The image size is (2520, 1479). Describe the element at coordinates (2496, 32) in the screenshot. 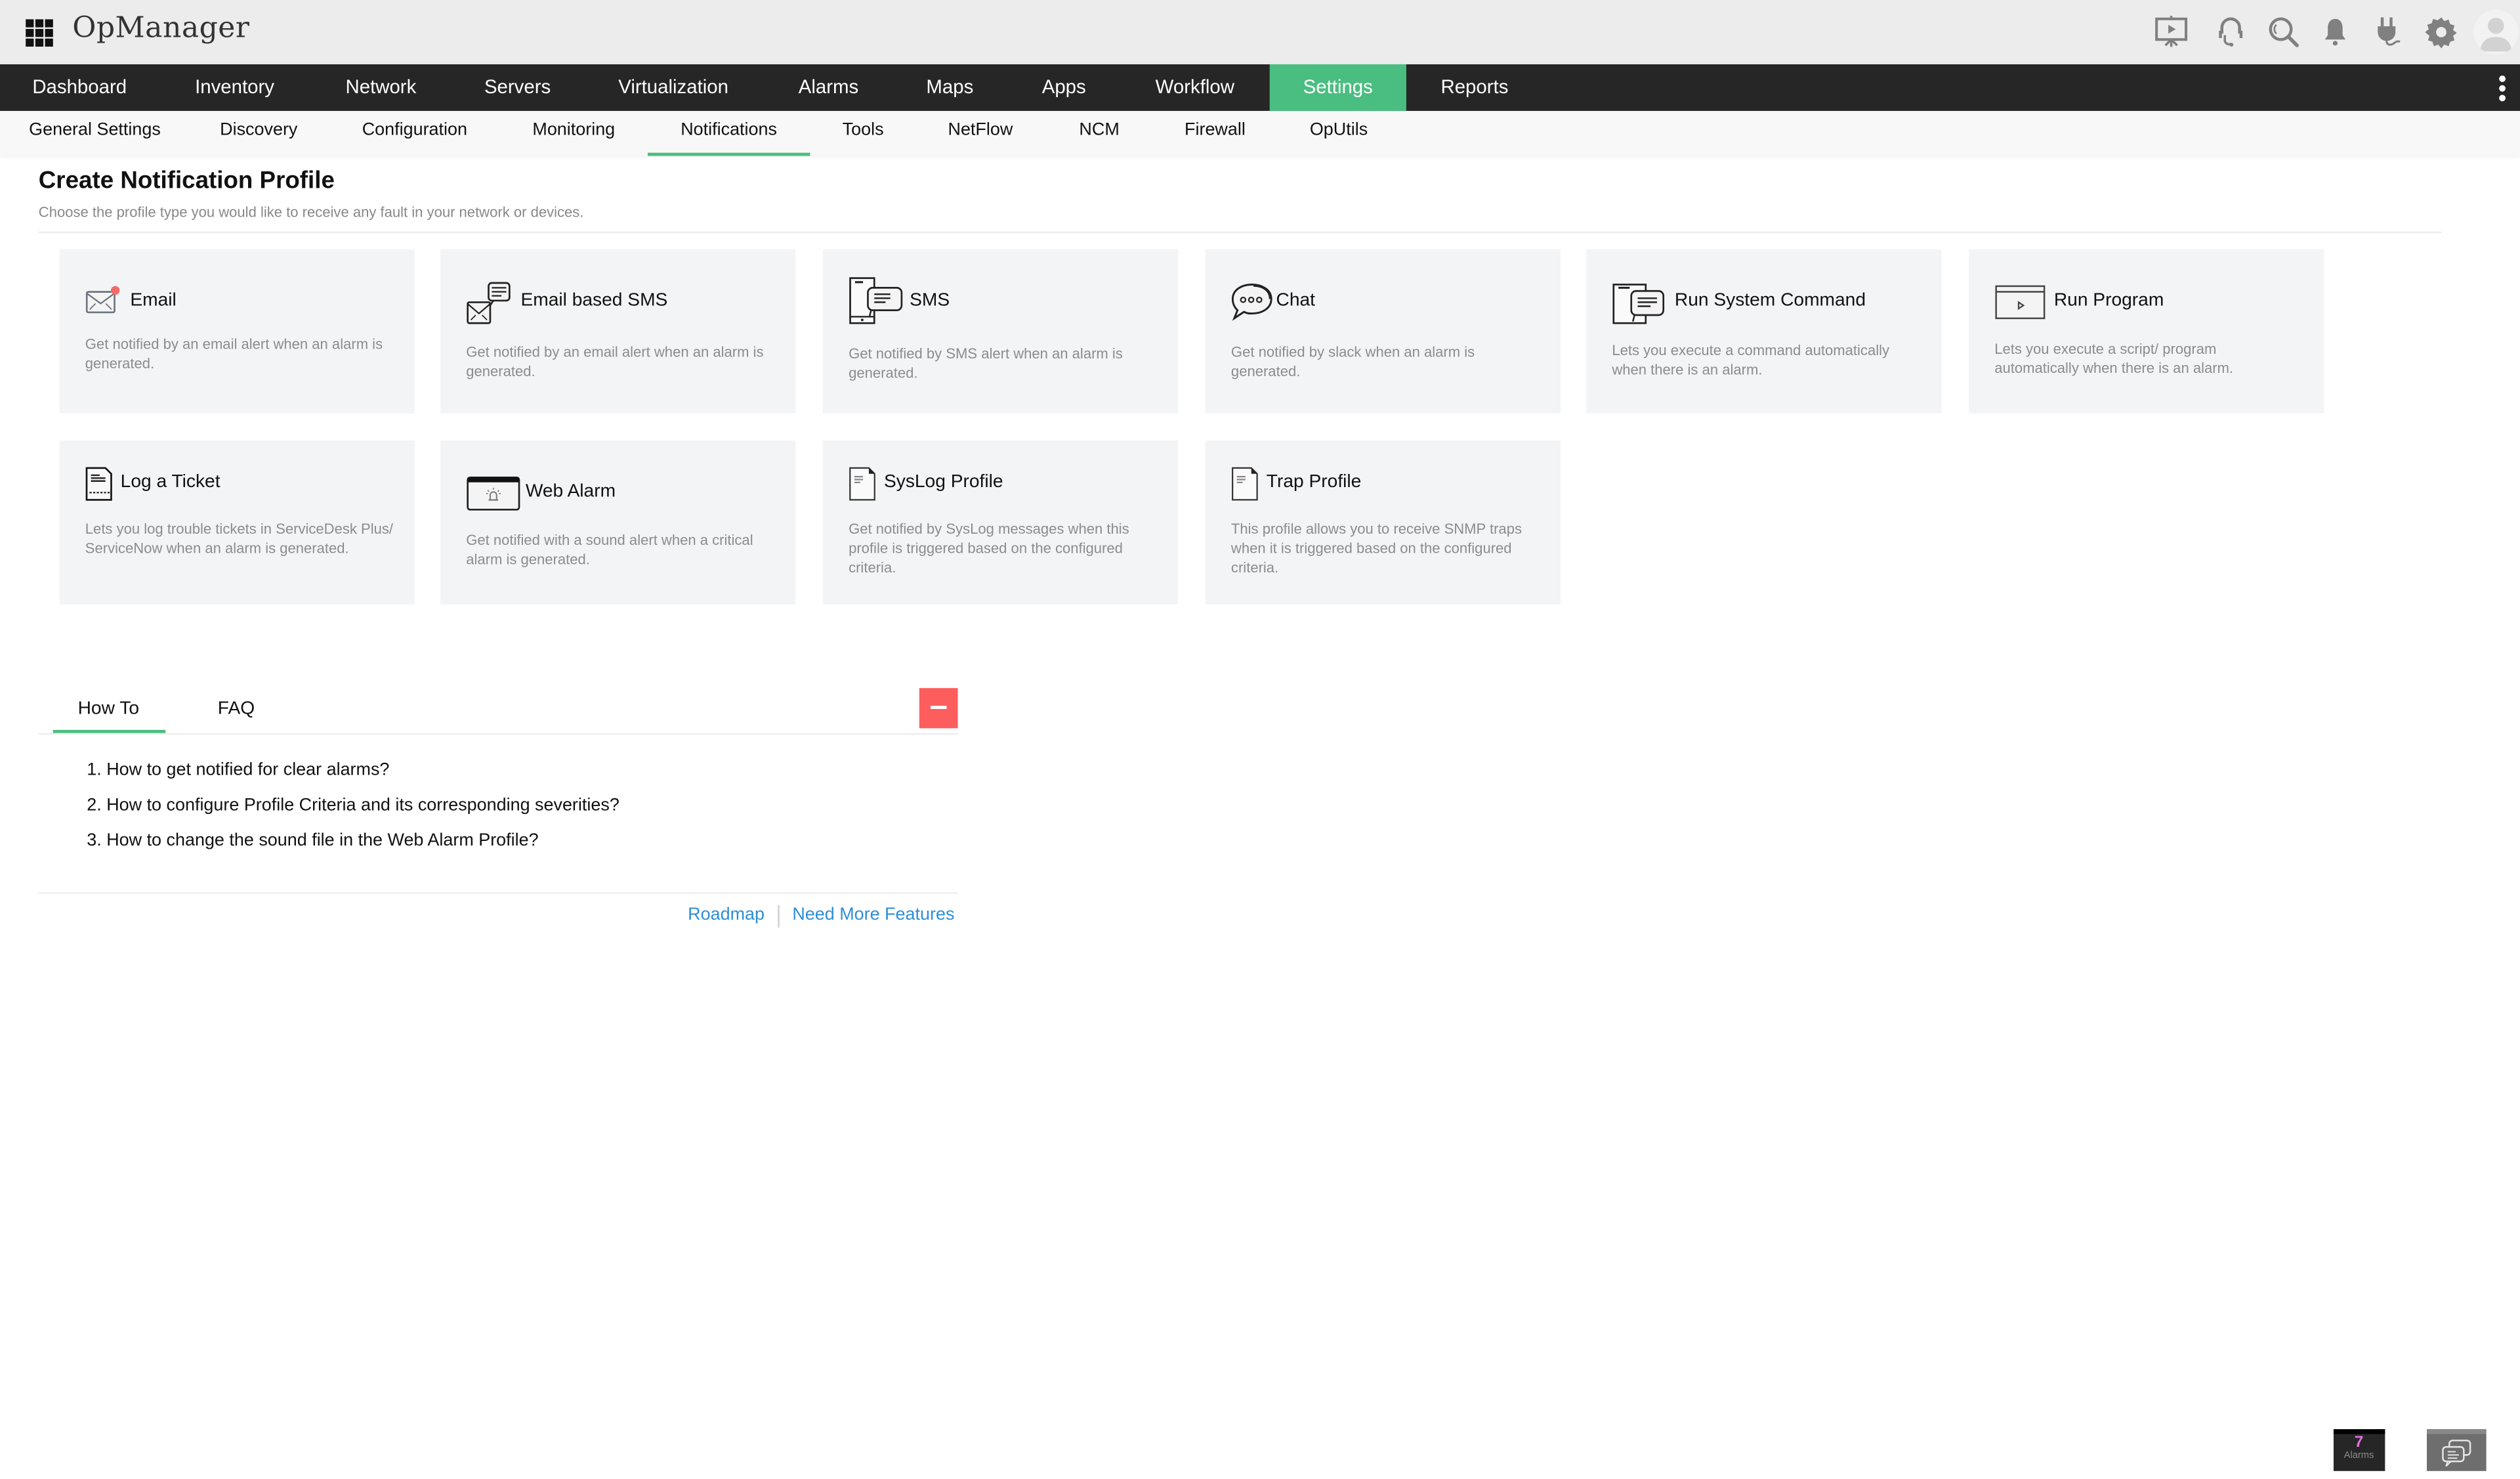

I see `user-avatar-icon` at that location.